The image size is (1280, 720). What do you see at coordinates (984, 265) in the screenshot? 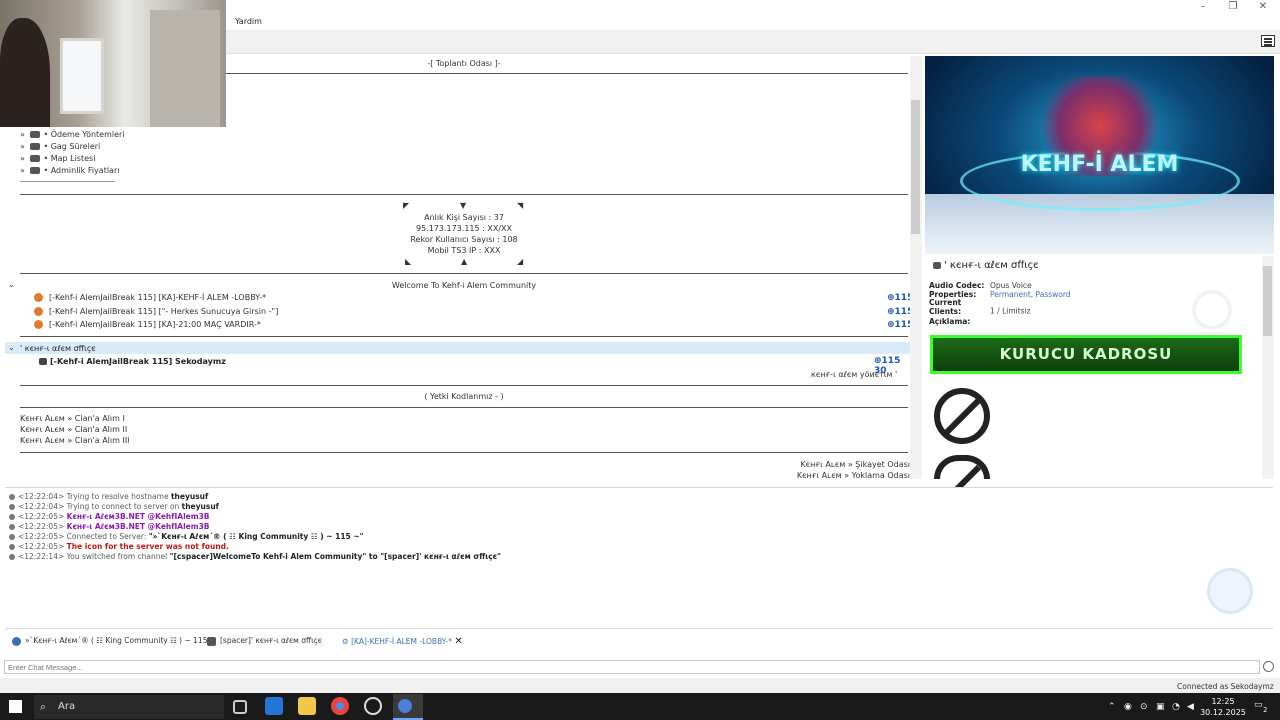
I see `channel-info-title: ' кєнғ-ι αℓєм σffιçє` at bounding box center [984, 265].